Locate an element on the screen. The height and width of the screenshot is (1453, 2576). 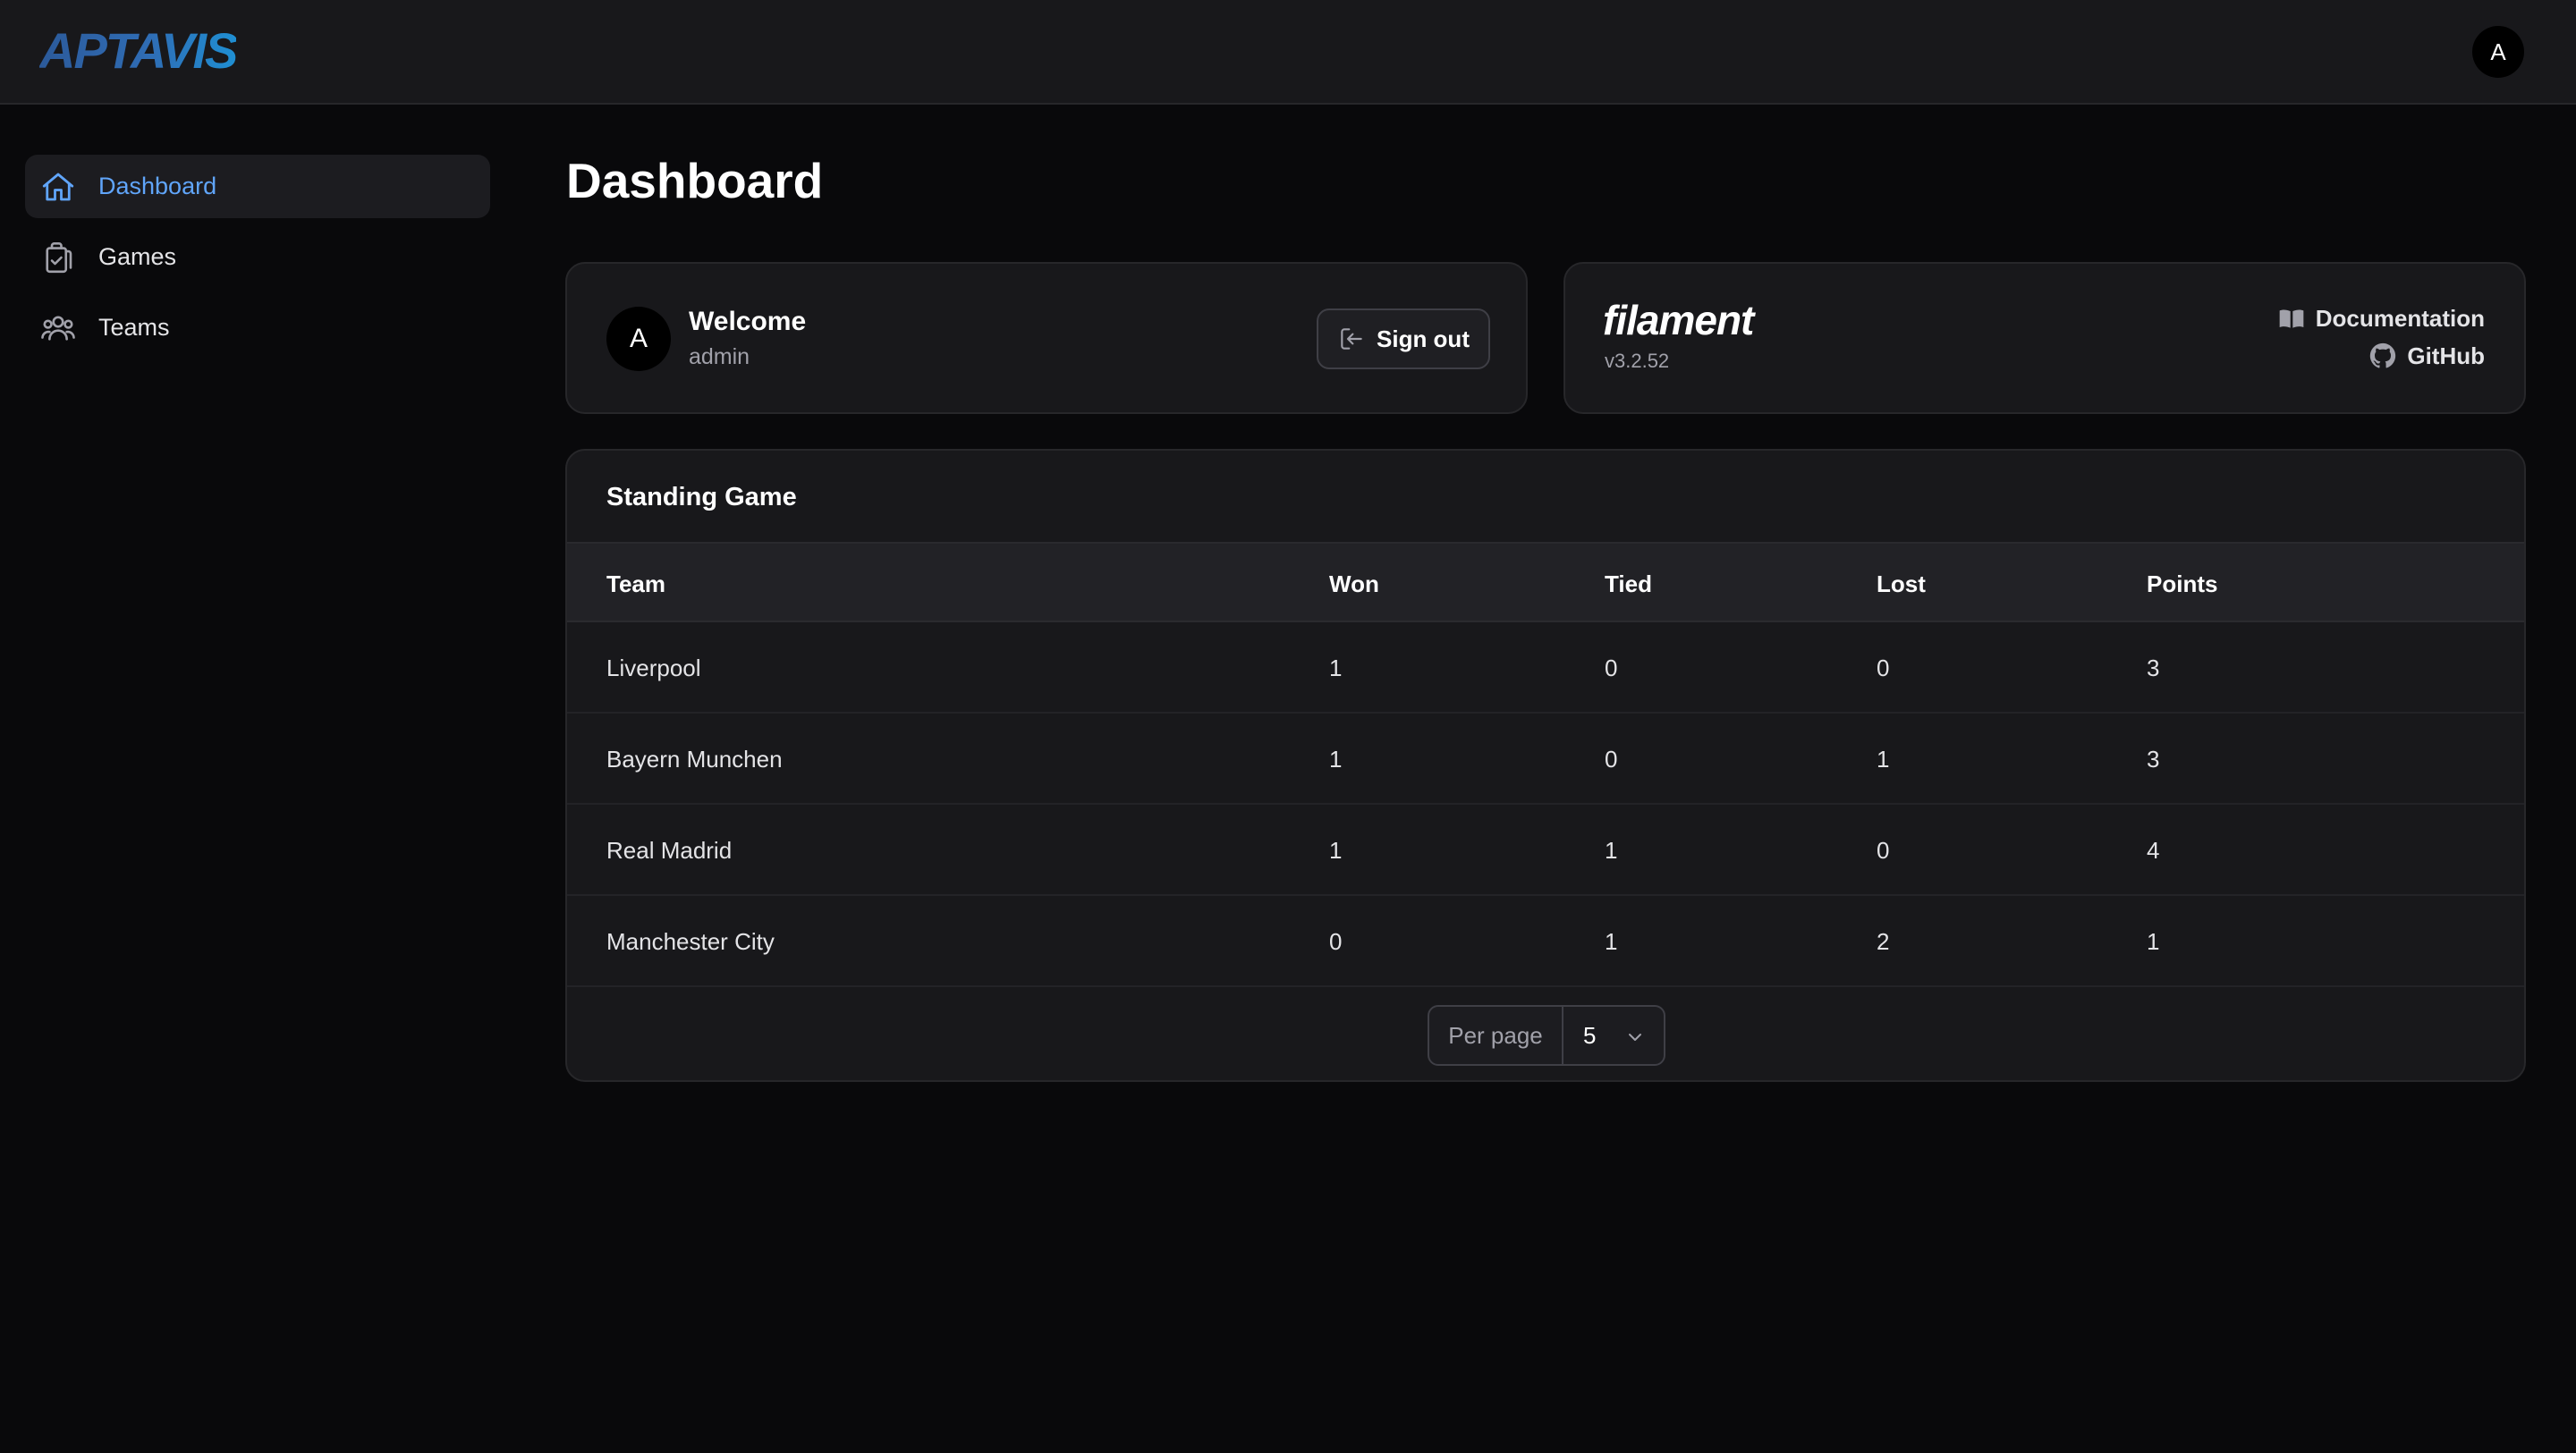
column-header-points: Points is located at coordinates (2182, 583).